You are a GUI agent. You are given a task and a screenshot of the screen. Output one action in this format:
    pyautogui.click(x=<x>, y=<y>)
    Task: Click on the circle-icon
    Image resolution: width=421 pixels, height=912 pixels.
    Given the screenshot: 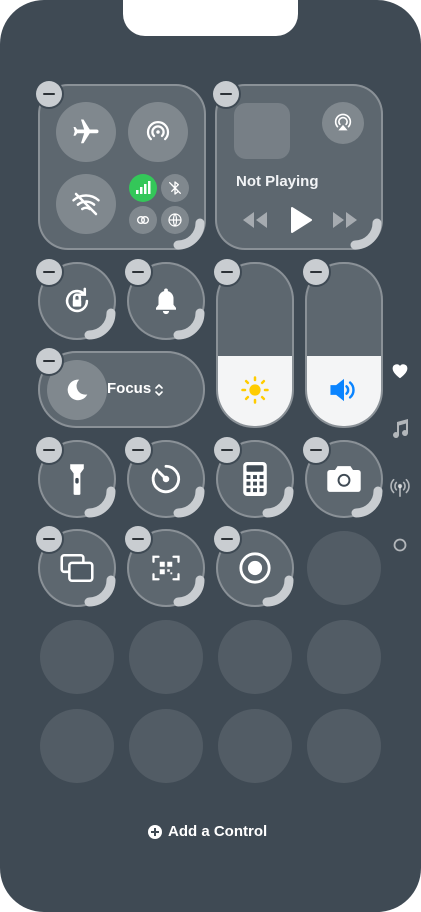 What is the action you would take?
    pyautogui.click(x=400, y=545)
    